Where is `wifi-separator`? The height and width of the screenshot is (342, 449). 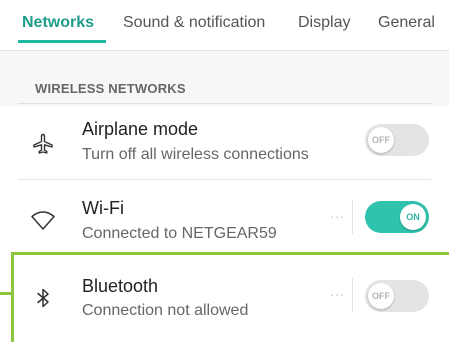
wifi-separator is located at coordinates (352, 217).